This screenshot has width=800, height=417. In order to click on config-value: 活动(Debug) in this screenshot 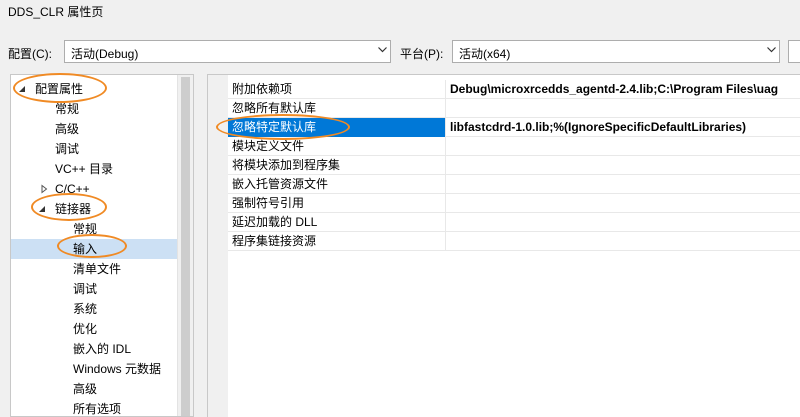, I will do `click(105, 54)`.